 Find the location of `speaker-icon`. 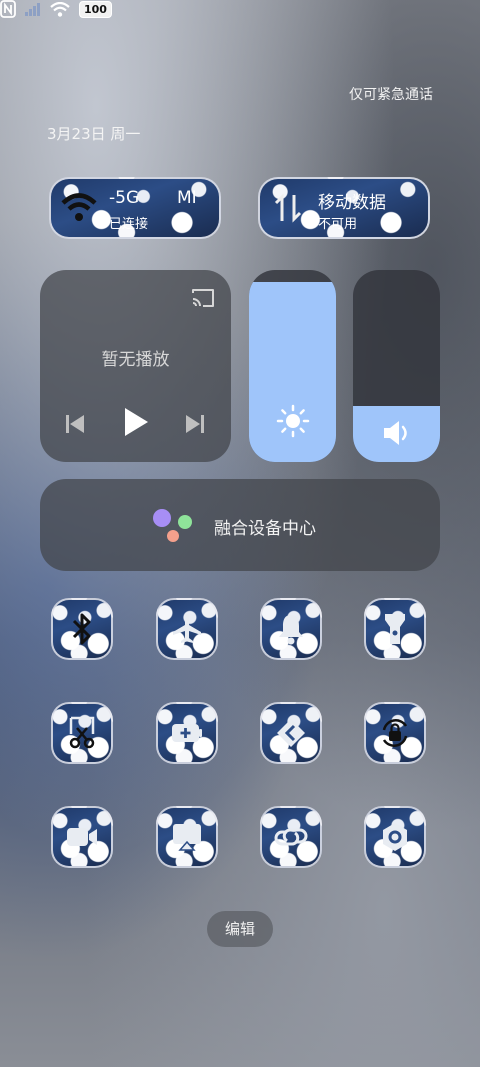

speaker-icon is located at coordinates (395, 433).